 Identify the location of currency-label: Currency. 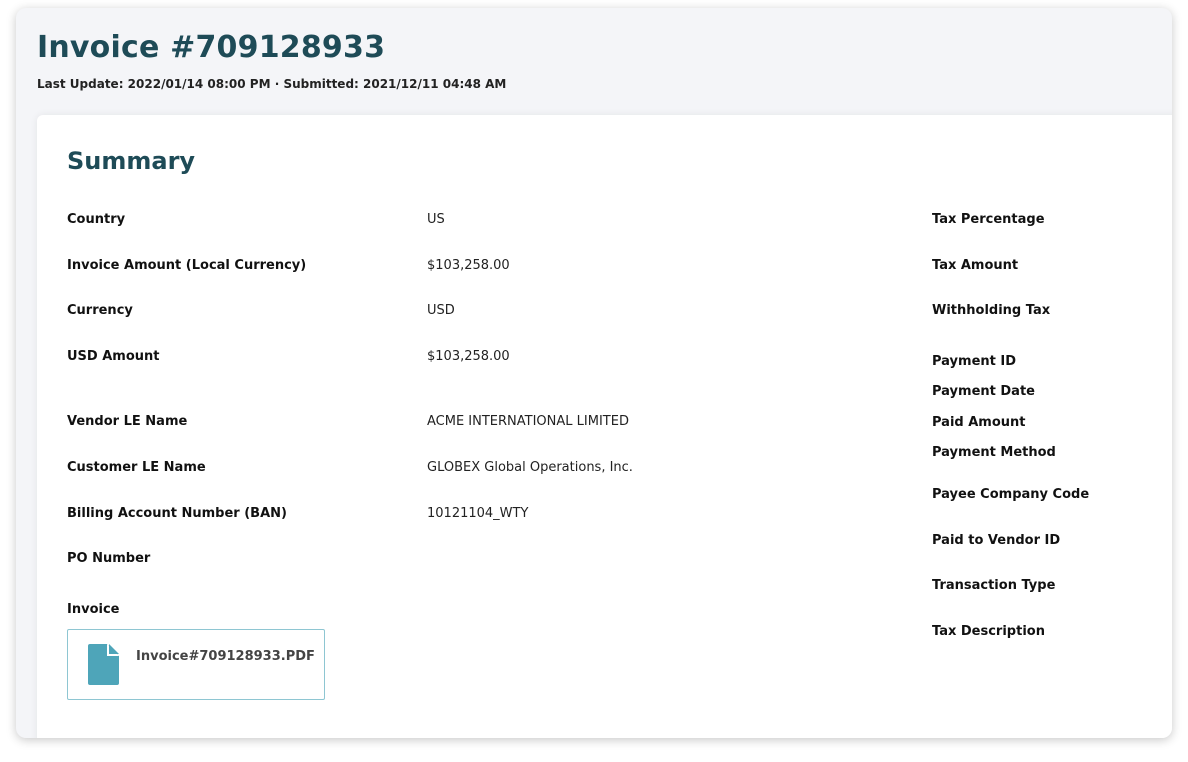
(100, 310).